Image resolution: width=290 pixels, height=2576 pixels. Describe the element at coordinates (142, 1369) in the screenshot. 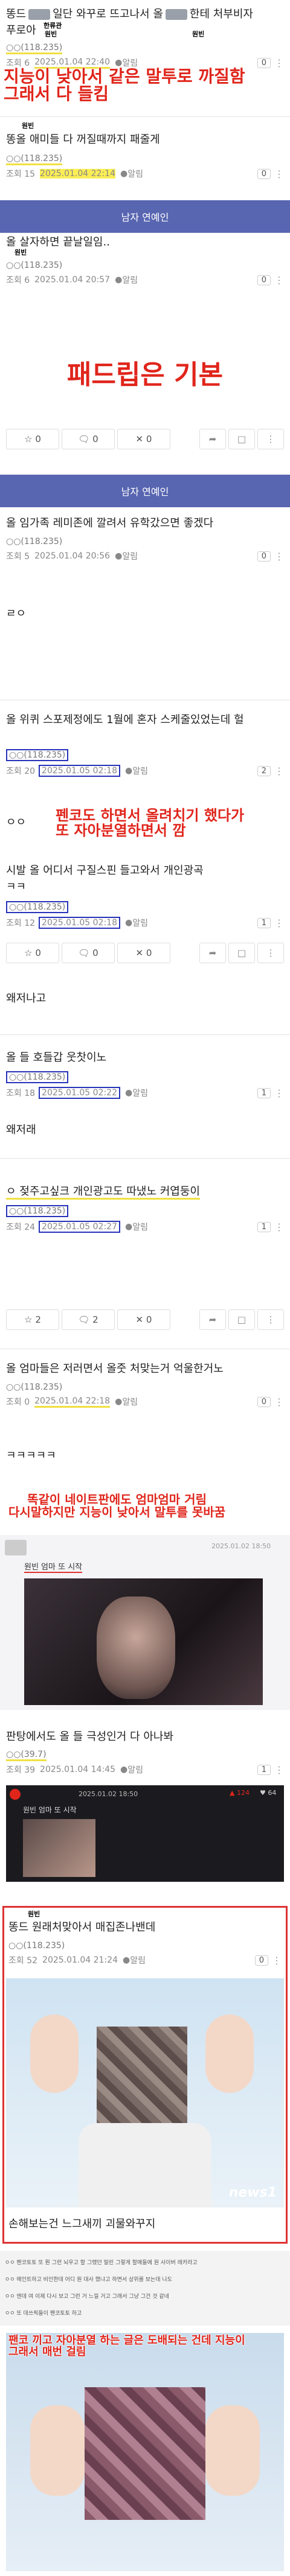

I see `post-13-text: 올 엄마들은 저러면서 올줏 처맞는거 억울한거노` at that location.